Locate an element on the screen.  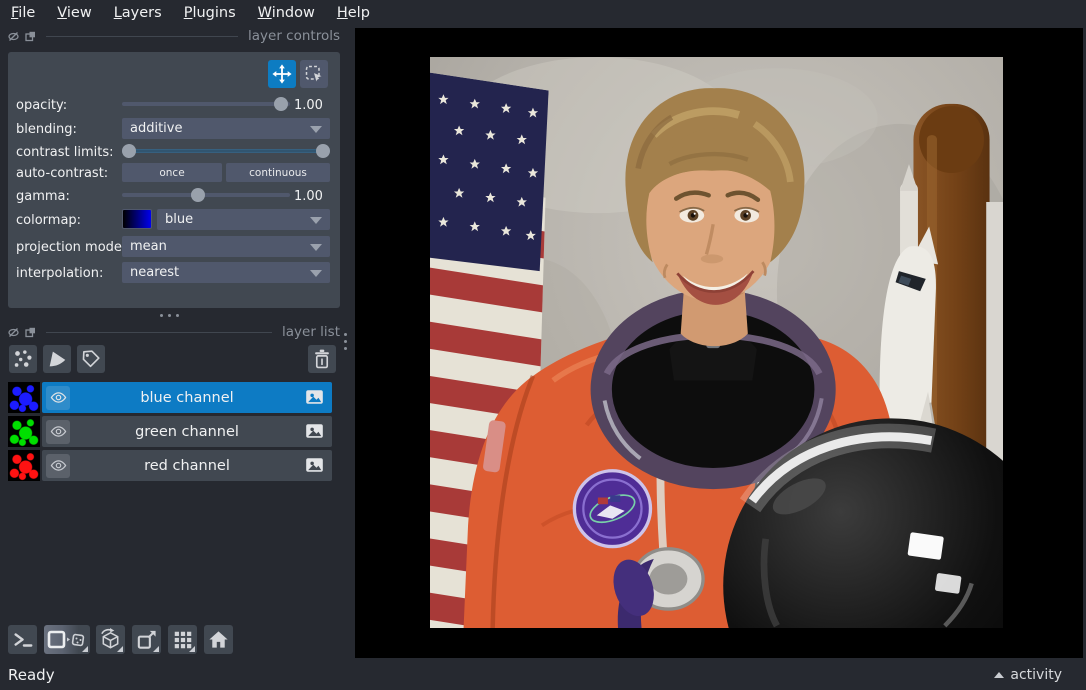
labels-layer-icon is located at coordinates (91, 359).